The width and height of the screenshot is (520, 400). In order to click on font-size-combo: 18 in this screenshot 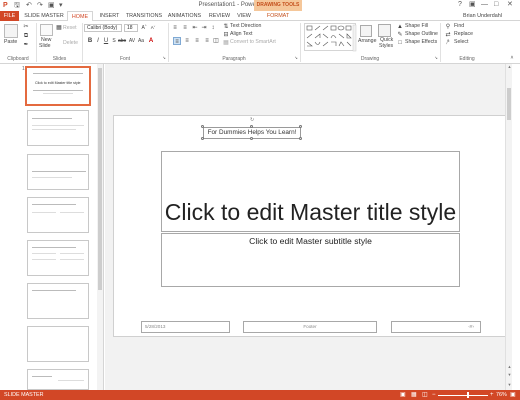, I will do `click(131, 28)`.